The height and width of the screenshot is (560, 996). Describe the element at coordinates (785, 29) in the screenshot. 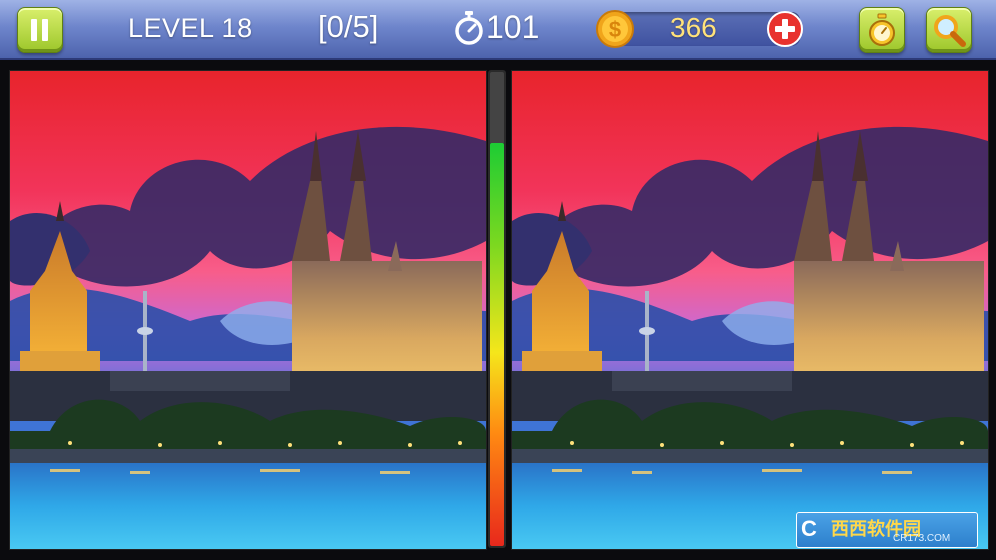

I see `add-coins-button` at that location.